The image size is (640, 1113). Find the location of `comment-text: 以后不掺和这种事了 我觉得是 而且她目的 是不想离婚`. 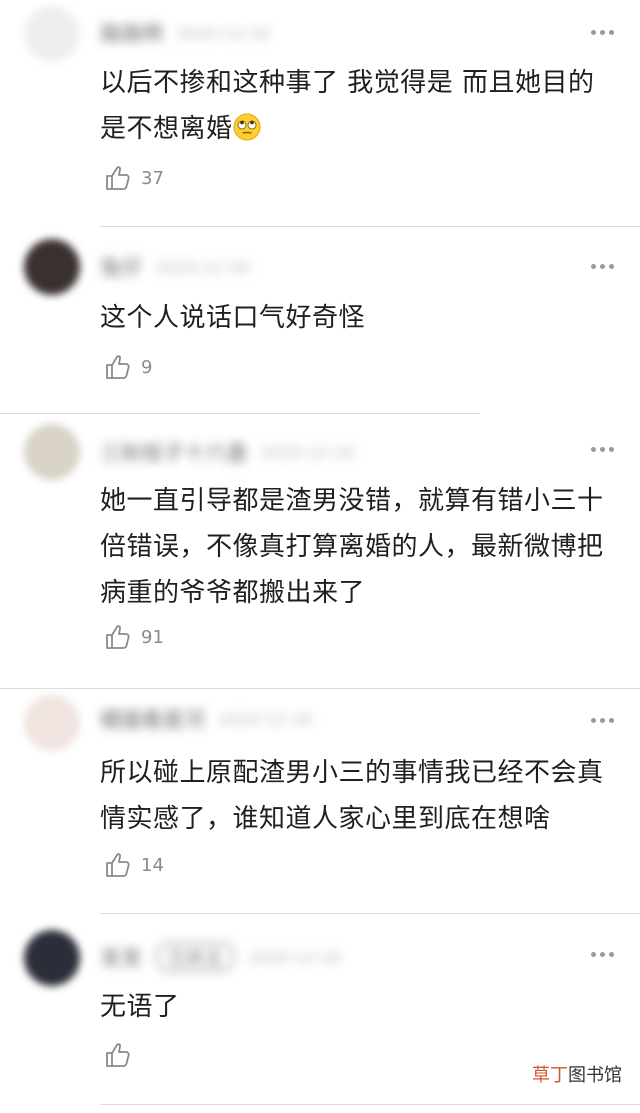

comment-text: 以后不掺和这种事了 我觉得是 而且她目的 是不想离婚 is located at coordinates (360, 106).